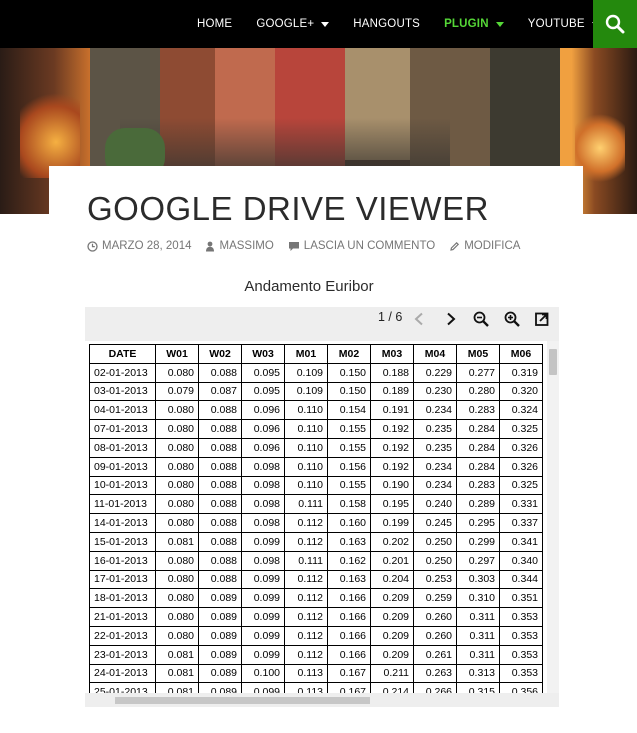  I want to click on vertical-scrollbar, so click(553, 517).